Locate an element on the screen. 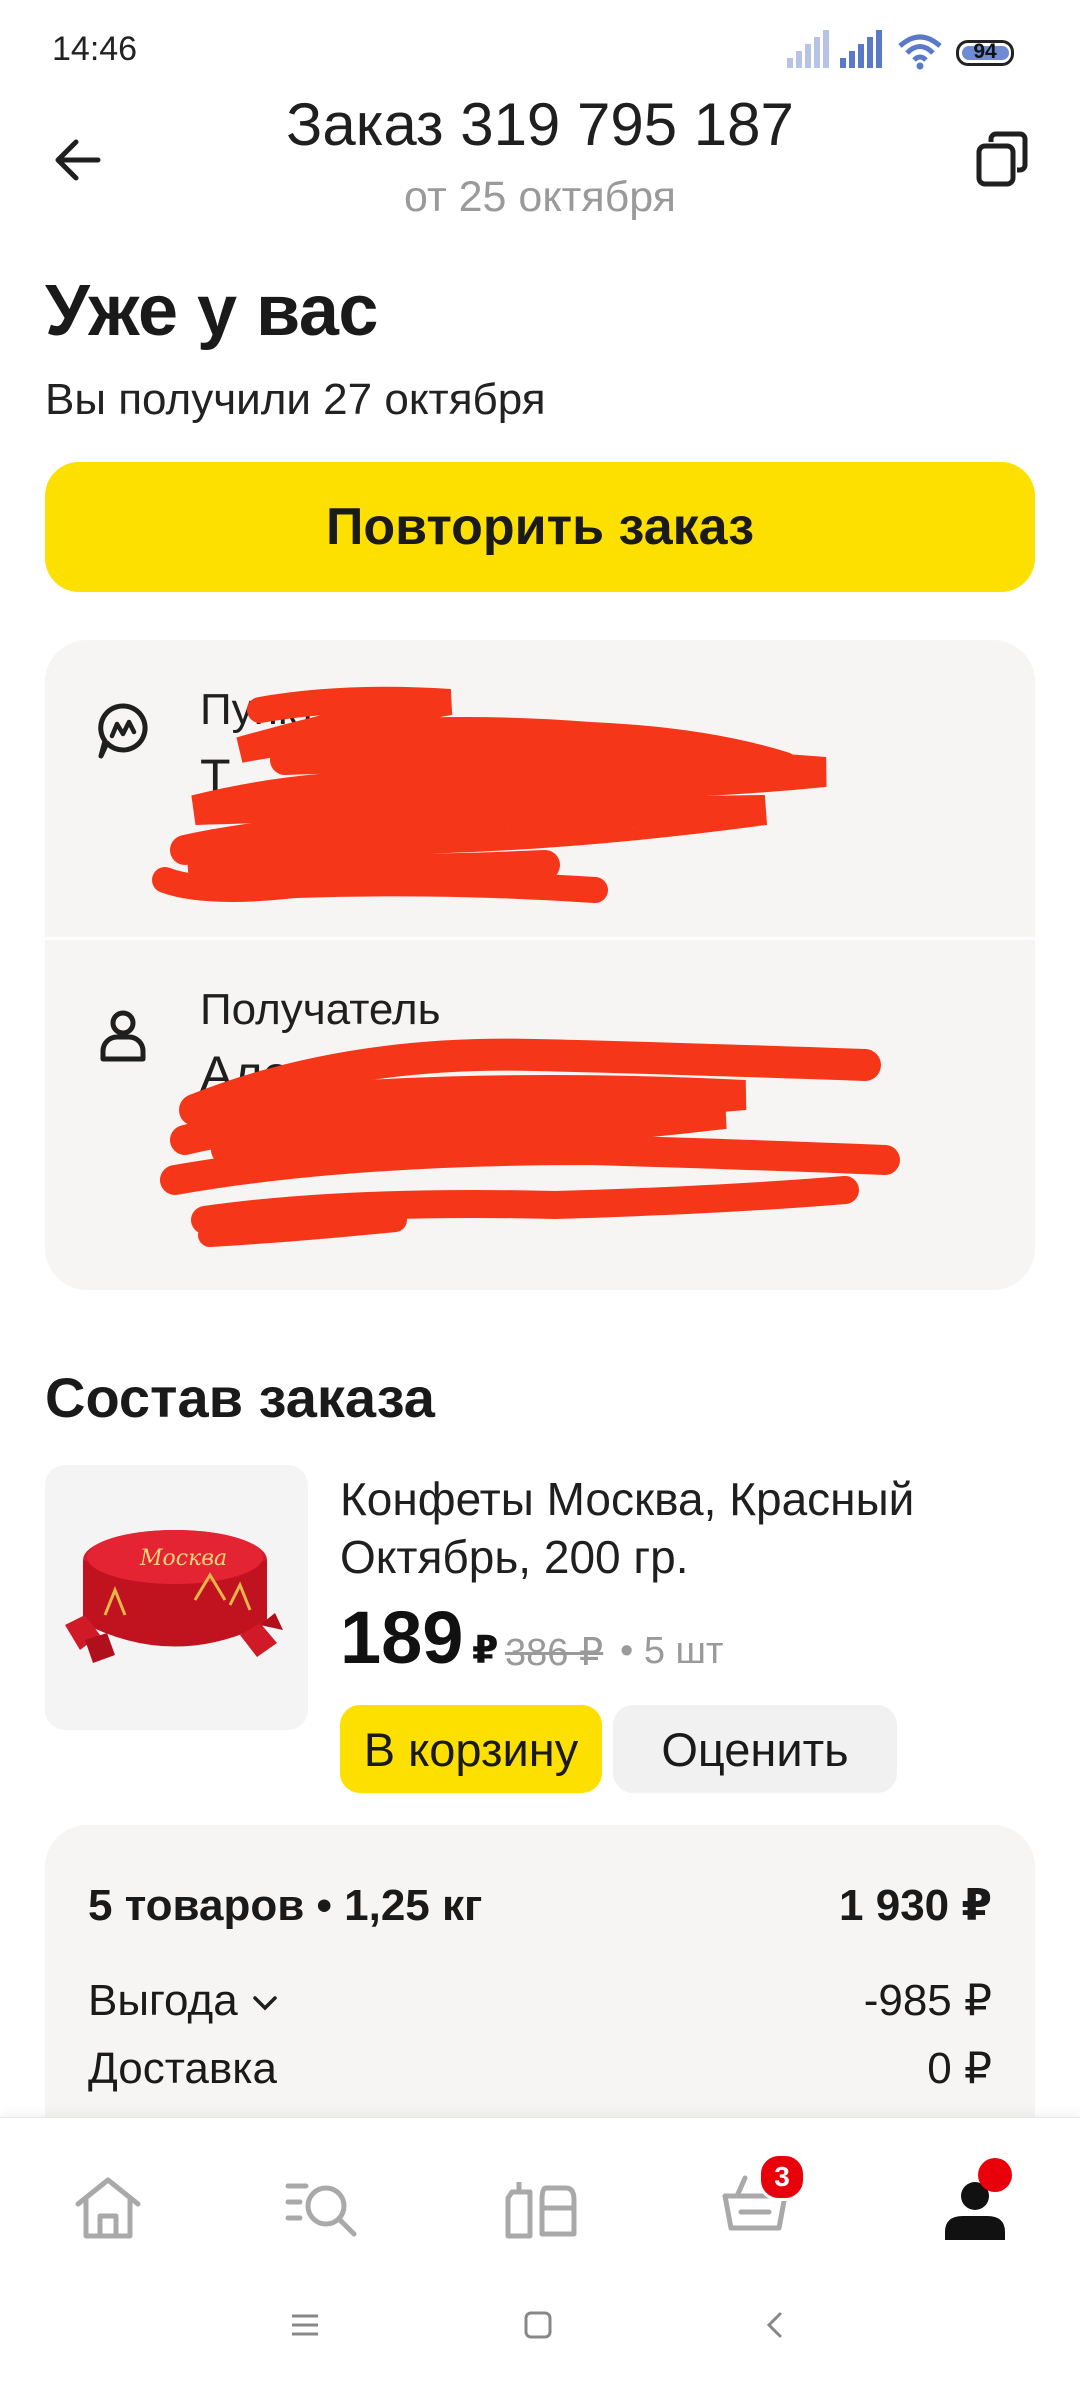 This screenshot has width=1080, height=2401. items-summary-value: 1 930 ₽ is located at coordinates (915, 1905).